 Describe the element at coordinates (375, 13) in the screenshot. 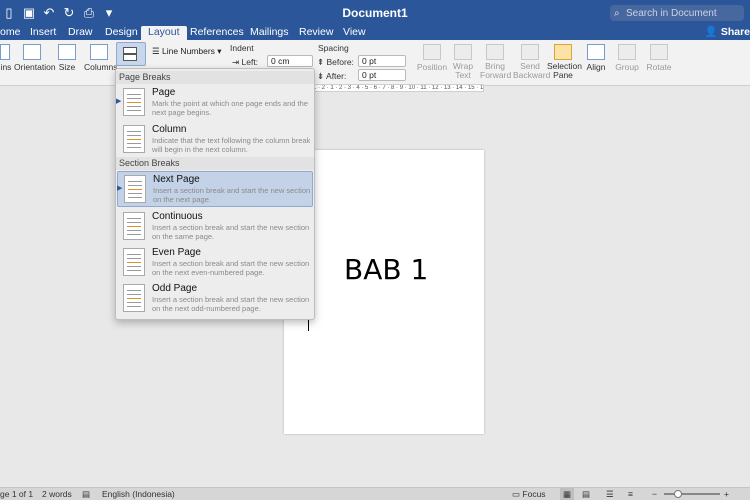

I see `title-bar: ▯ ▣ ↶ ↻ ⎙ ▾ Document1 ⌕` at that location.